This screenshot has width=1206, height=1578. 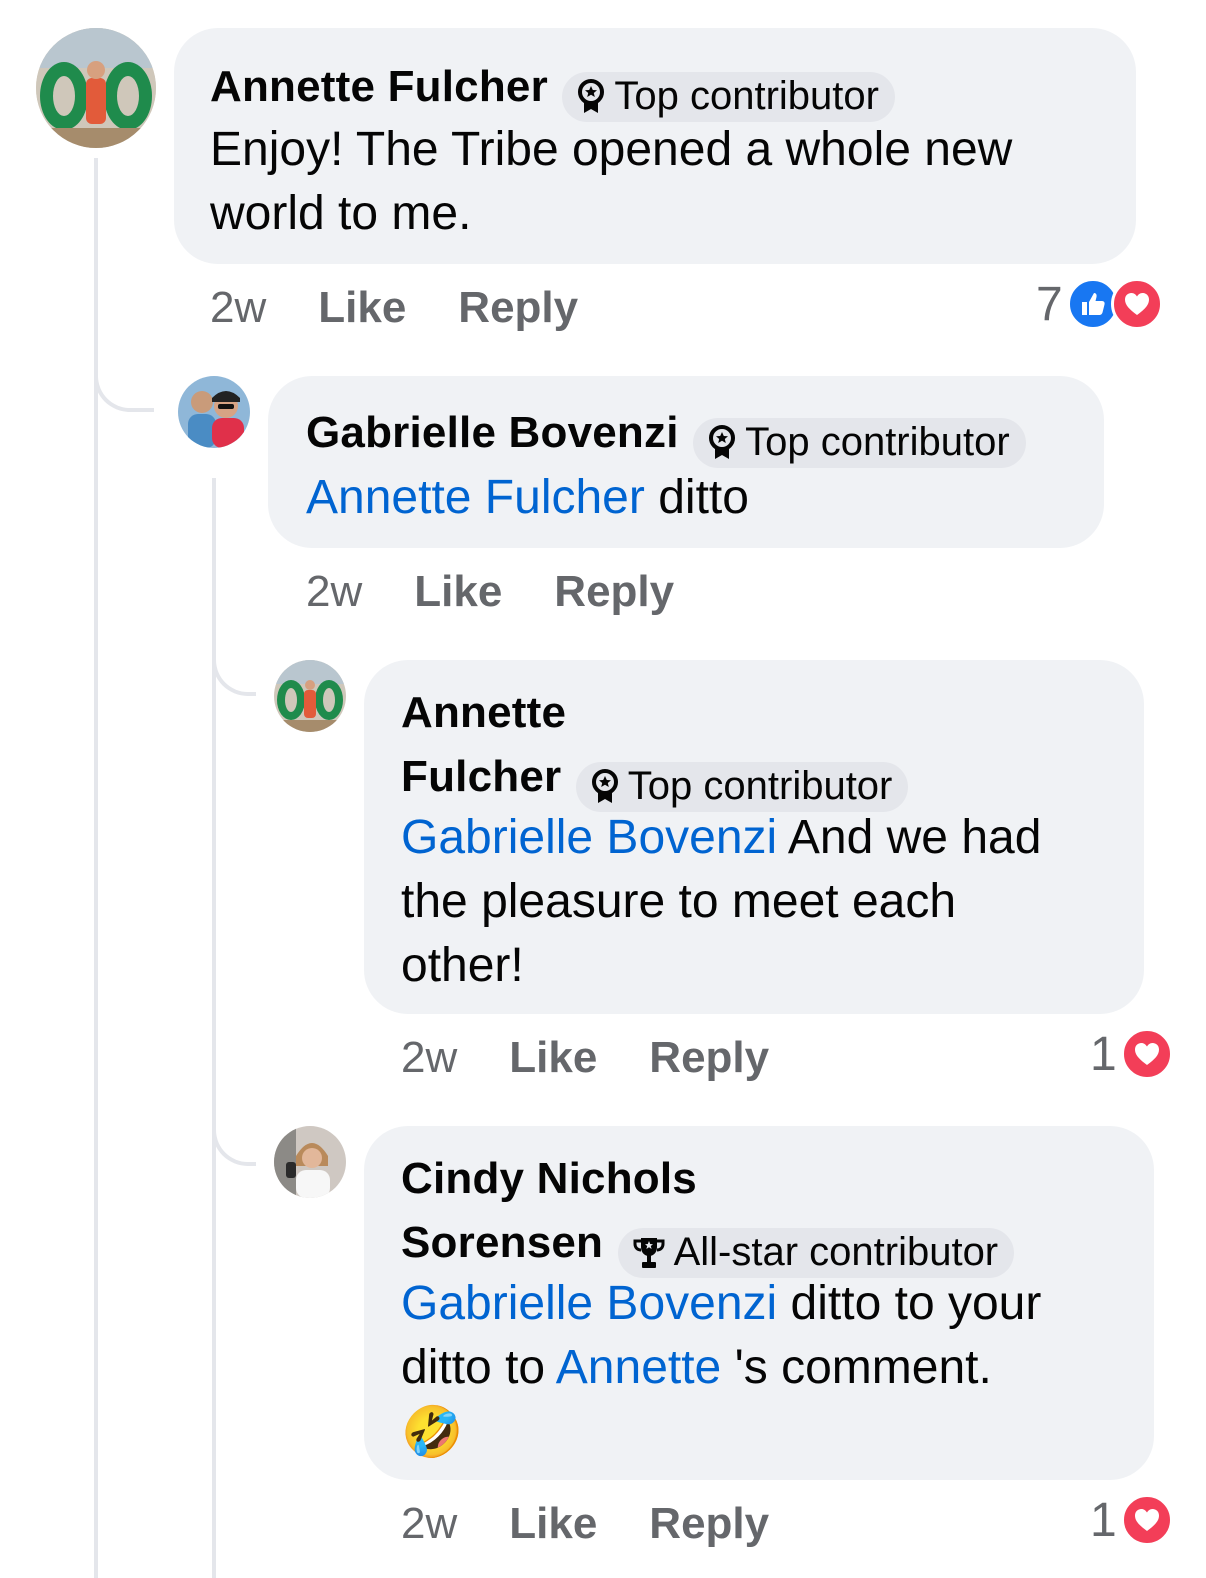 I want to click on reaction-count: 7, so click(x=1049, y=304).